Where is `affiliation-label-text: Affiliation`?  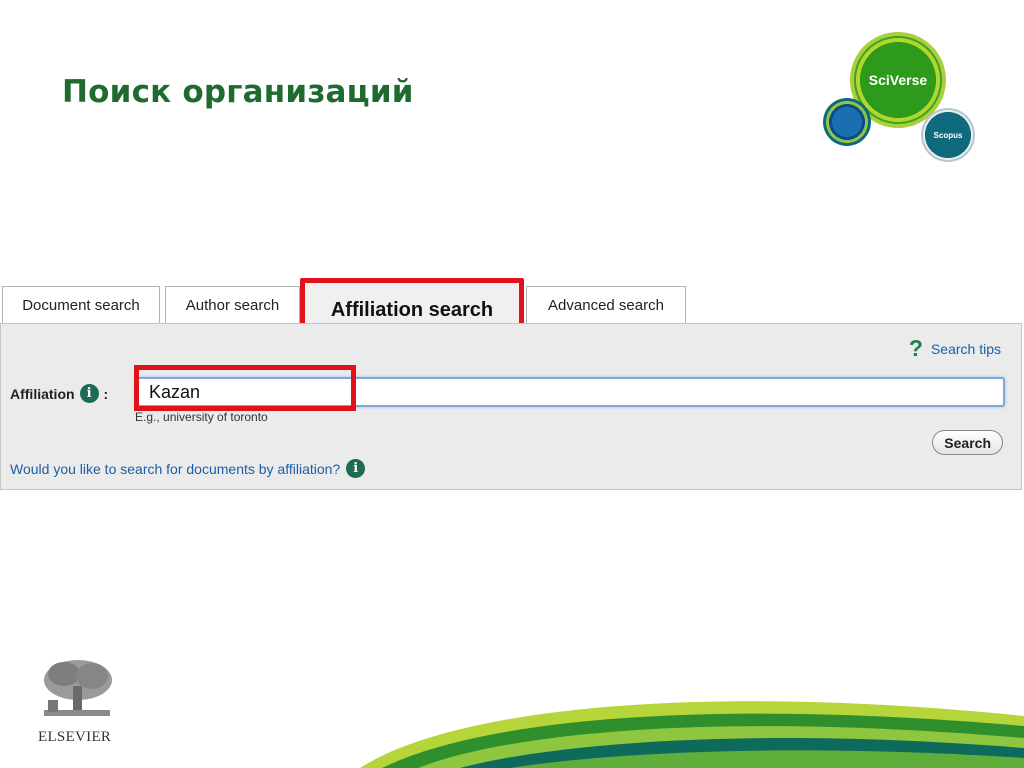
affiliation-label-text: Affiliation is located at coordinates (42, 393).